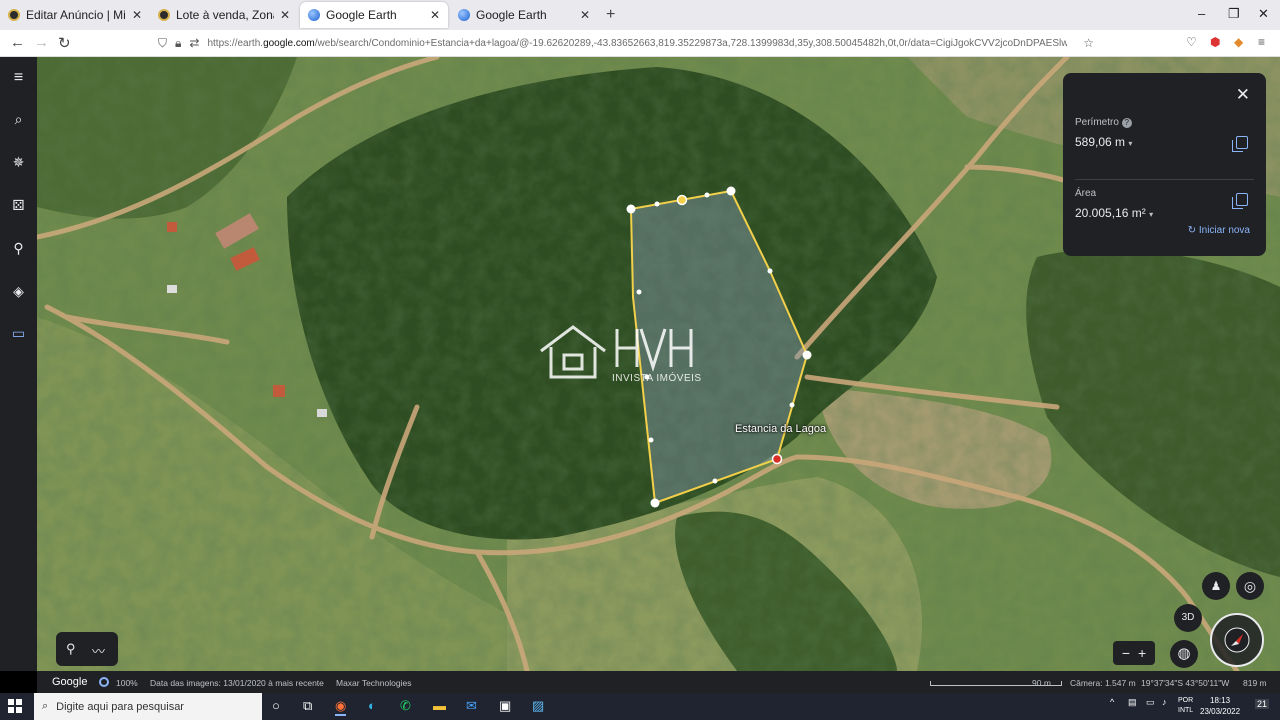 Image resolution: width=1280 pixels, height=720 pixels. What do you see at coordinates (372, 705) in the screenshot?
I see `edge-icon: ◐` at bounding box center [372, 705].